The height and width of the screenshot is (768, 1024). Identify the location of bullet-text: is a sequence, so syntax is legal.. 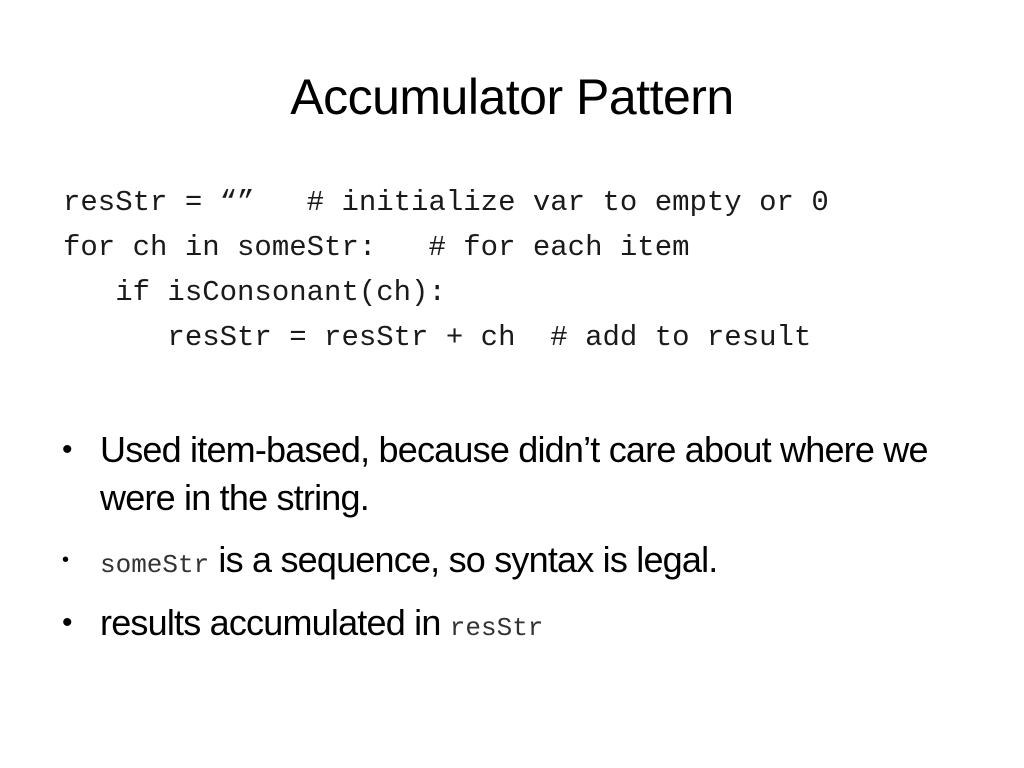
(463, 559).